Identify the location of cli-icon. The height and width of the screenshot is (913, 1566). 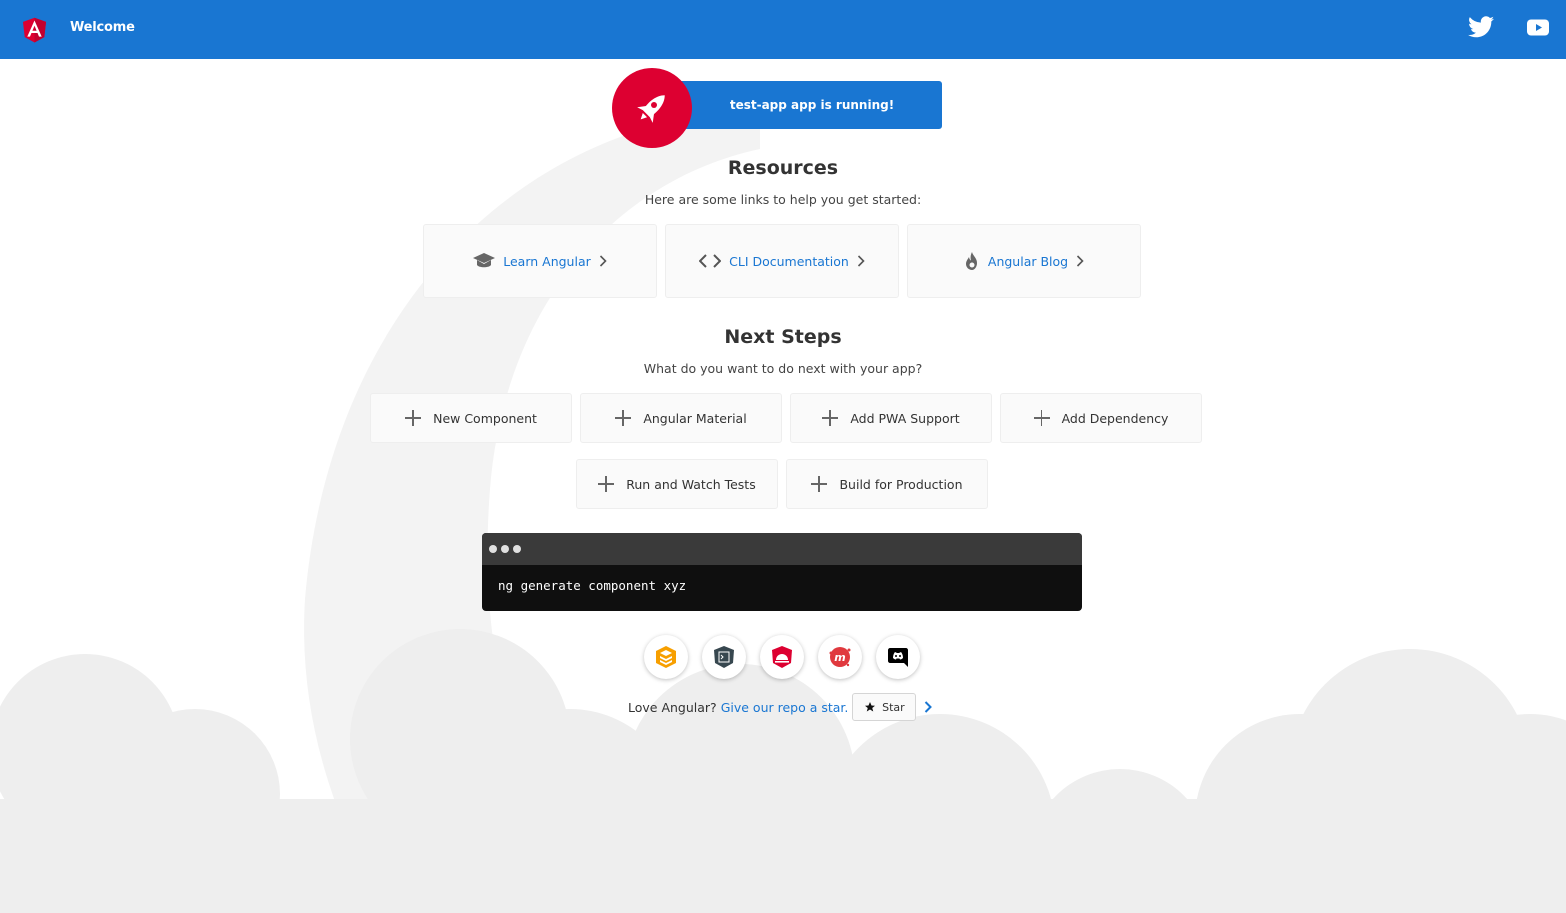
(724, 657).